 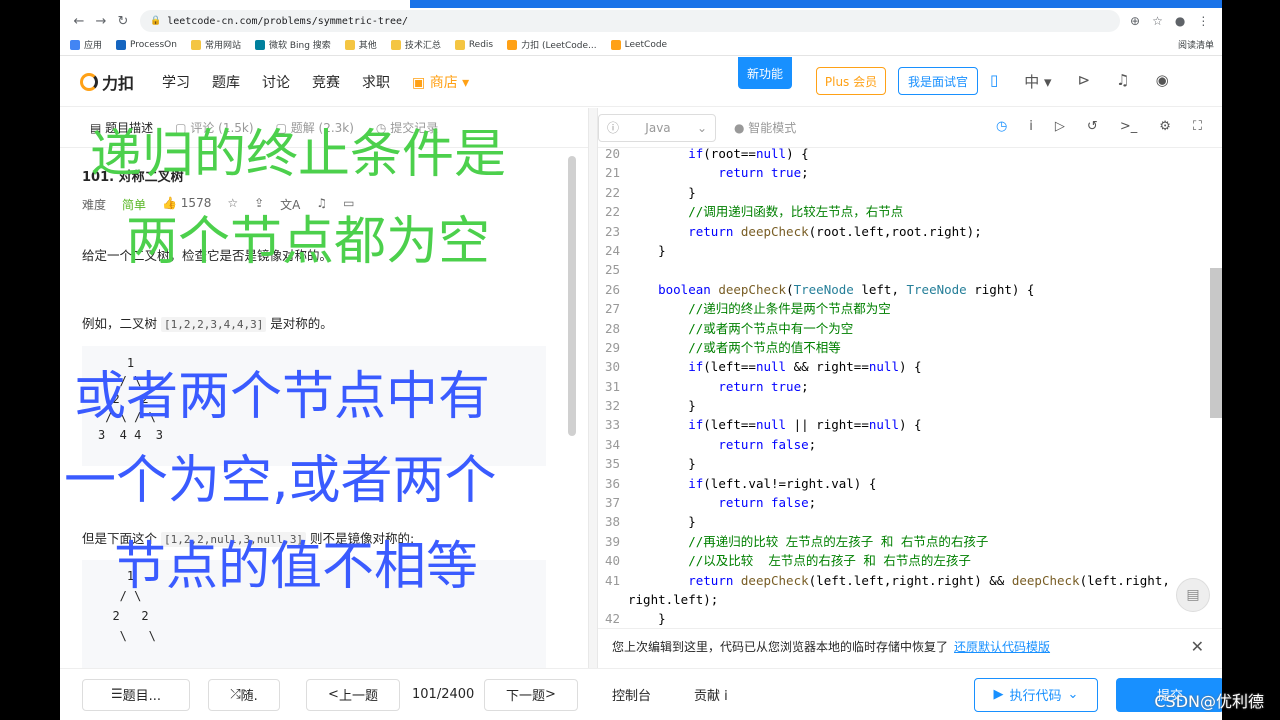 I want to click on language-select: ⓘ Java ⌄, so click(x=657, y=127).